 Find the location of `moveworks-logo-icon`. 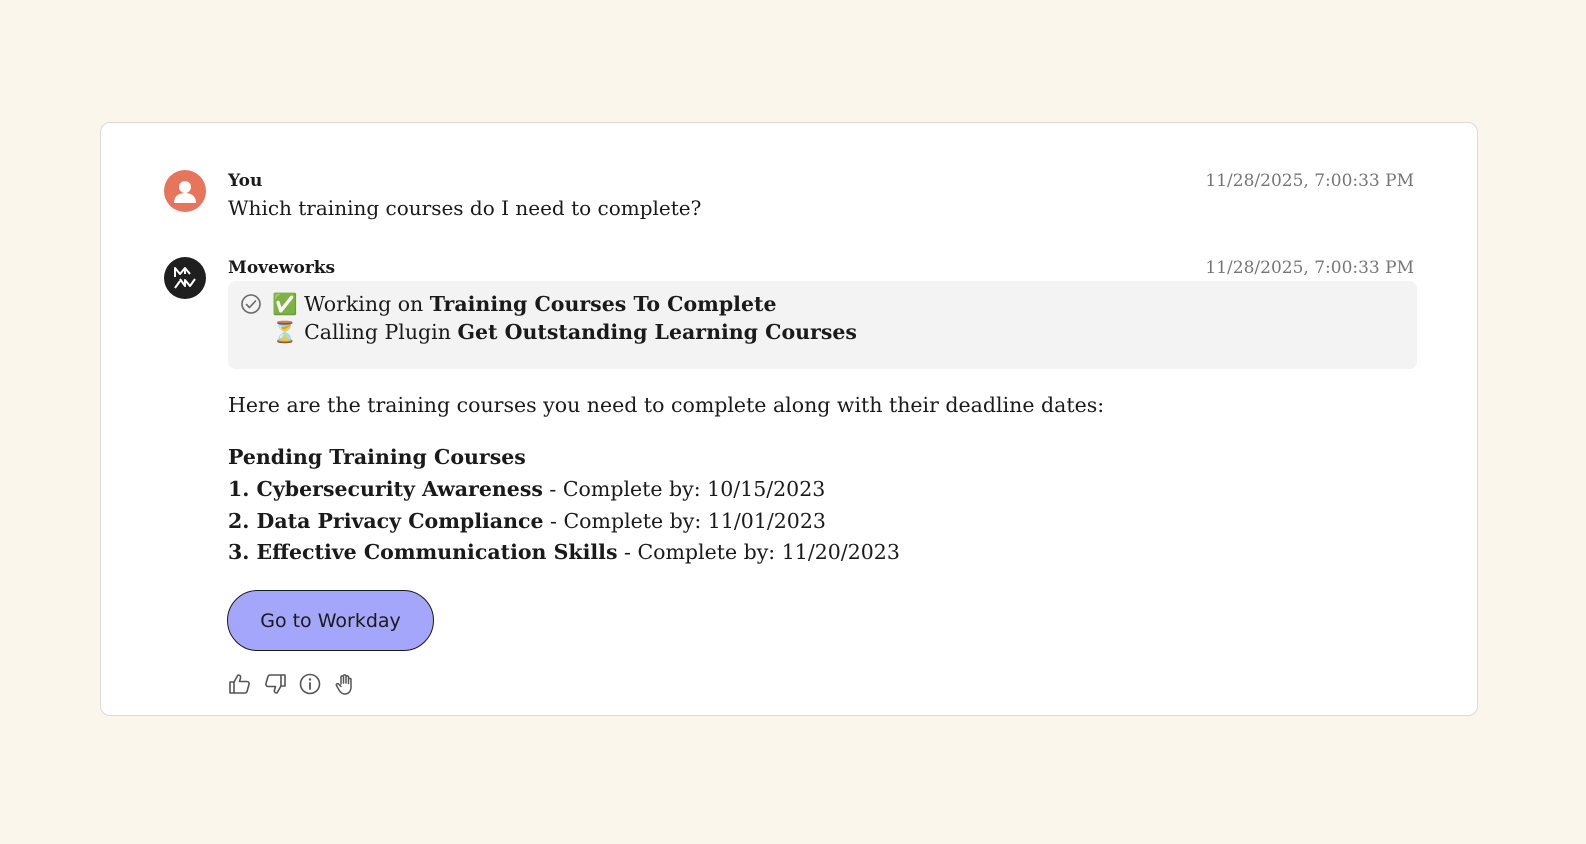

moveworks-logo-icon is located at coordinates (185, 278).